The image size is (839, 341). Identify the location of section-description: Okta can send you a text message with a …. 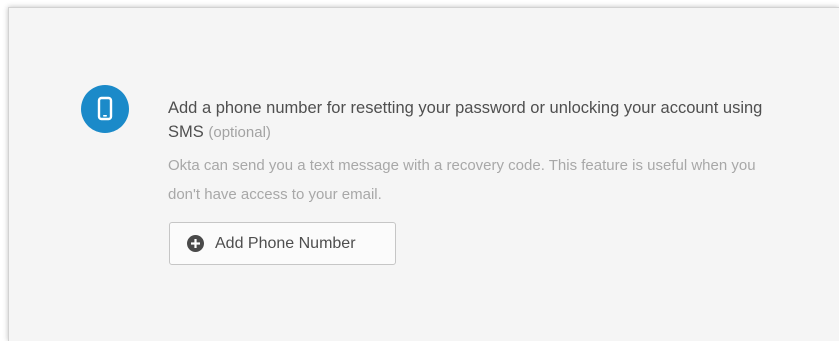
(462, 180).